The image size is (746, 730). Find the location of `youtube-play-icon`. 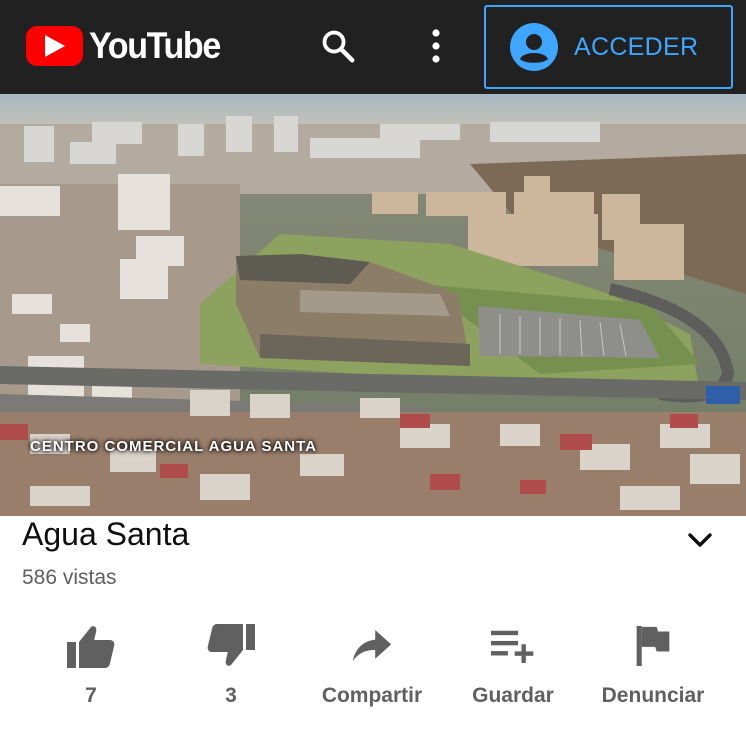

youtube-play-icon is located at coordinates (54, 46).